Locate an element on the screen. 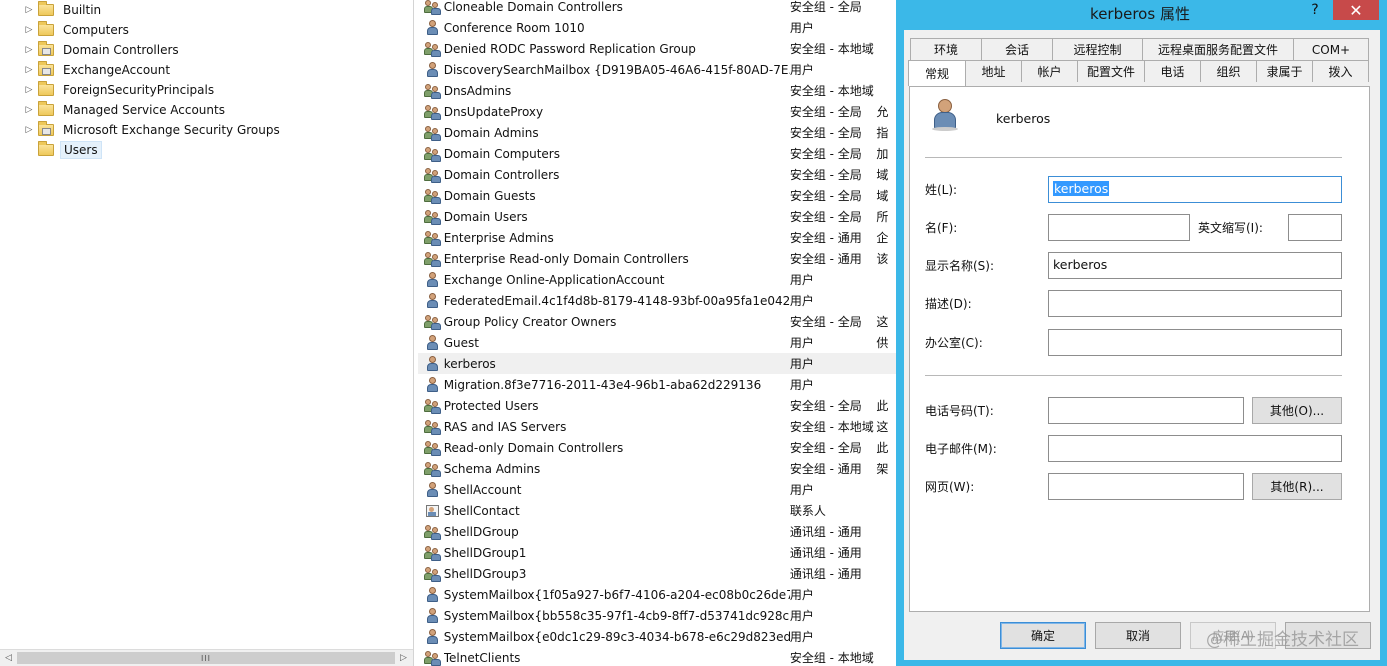 This screenshot has height=666, width=1387. tab-rds-profile: 远程桌面服务配置文件 is located at coordinates (1218, 49).